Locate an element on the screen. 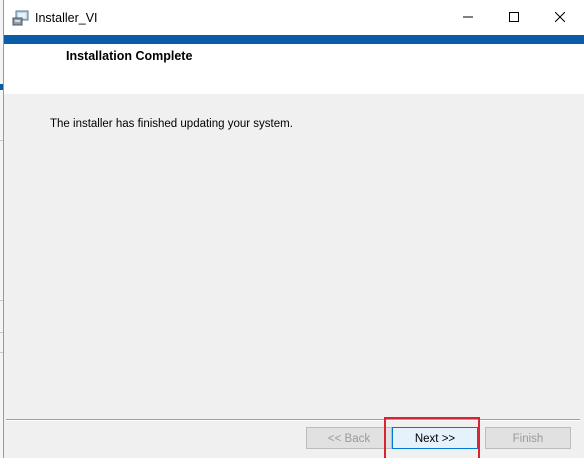 Image resolution: width=584 pixels, height=464 pixels. maximize-button is located at coordinates (514, 17).